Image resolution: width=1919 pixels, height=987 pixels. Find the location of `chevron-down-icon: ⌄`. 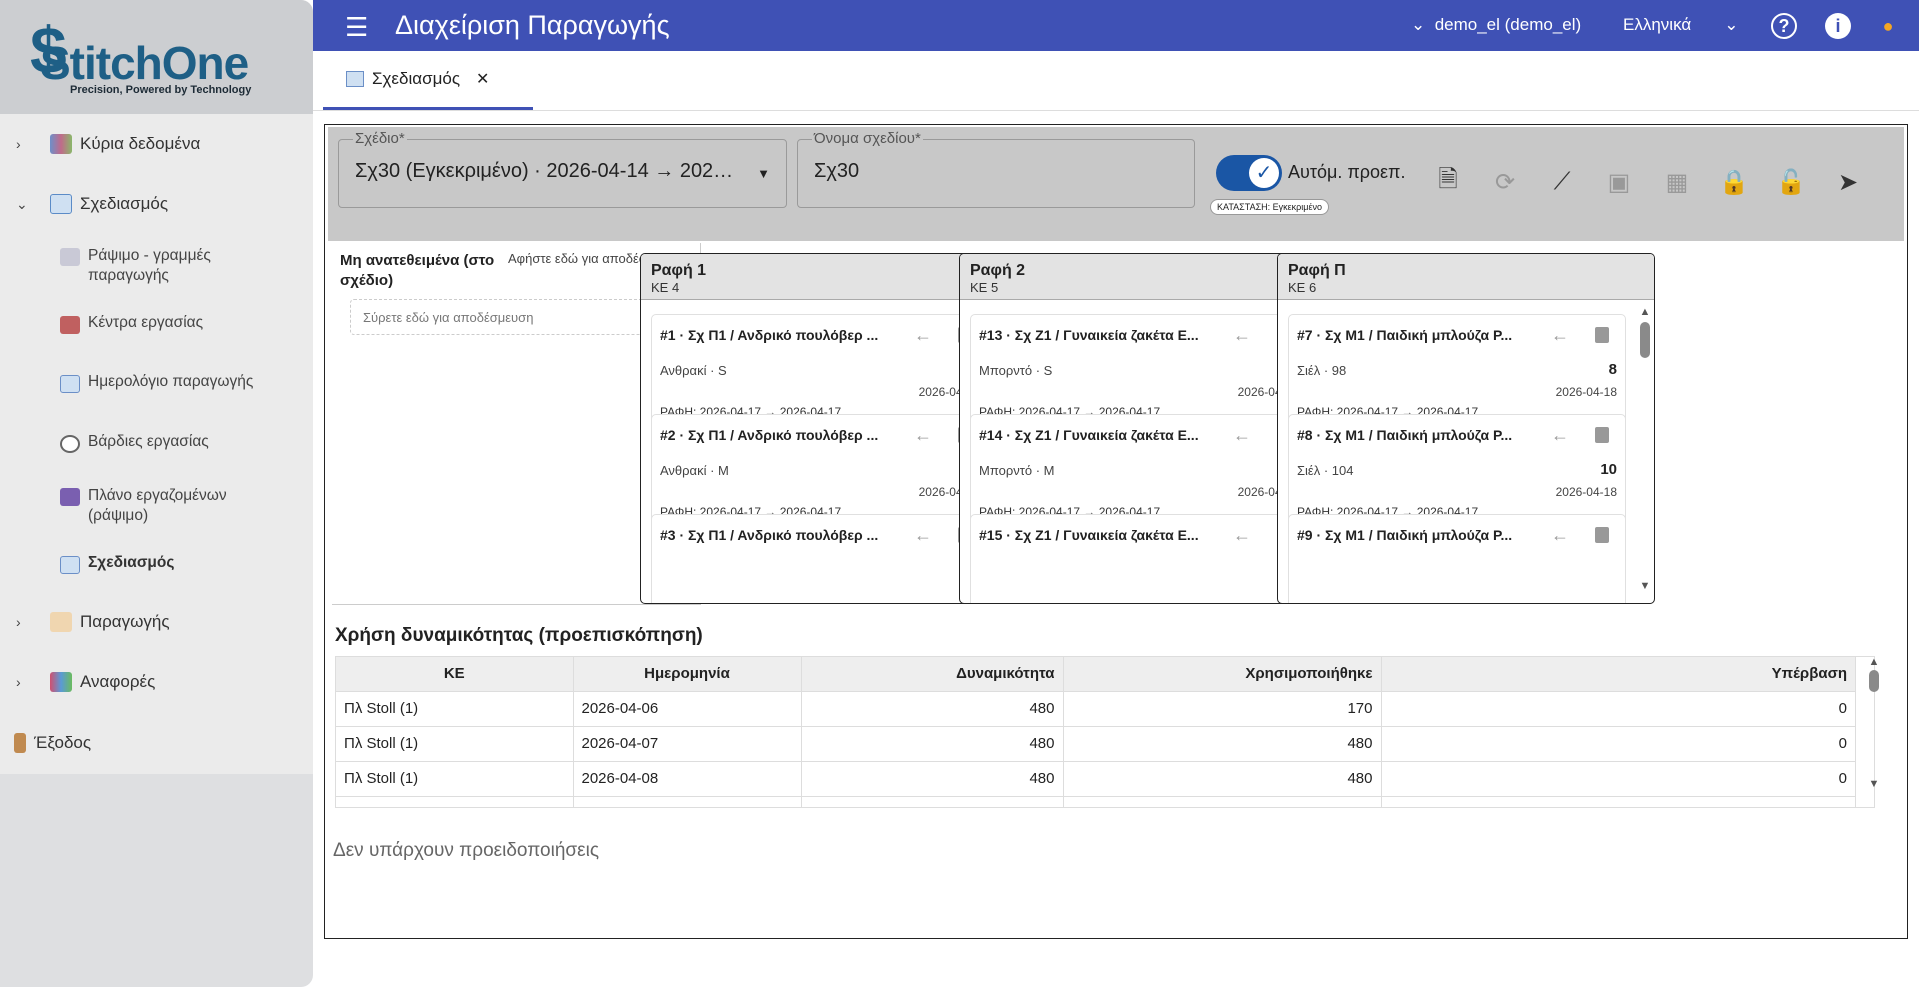

chevron-down-icon: ⌄ is located at coordinates (22, 203).